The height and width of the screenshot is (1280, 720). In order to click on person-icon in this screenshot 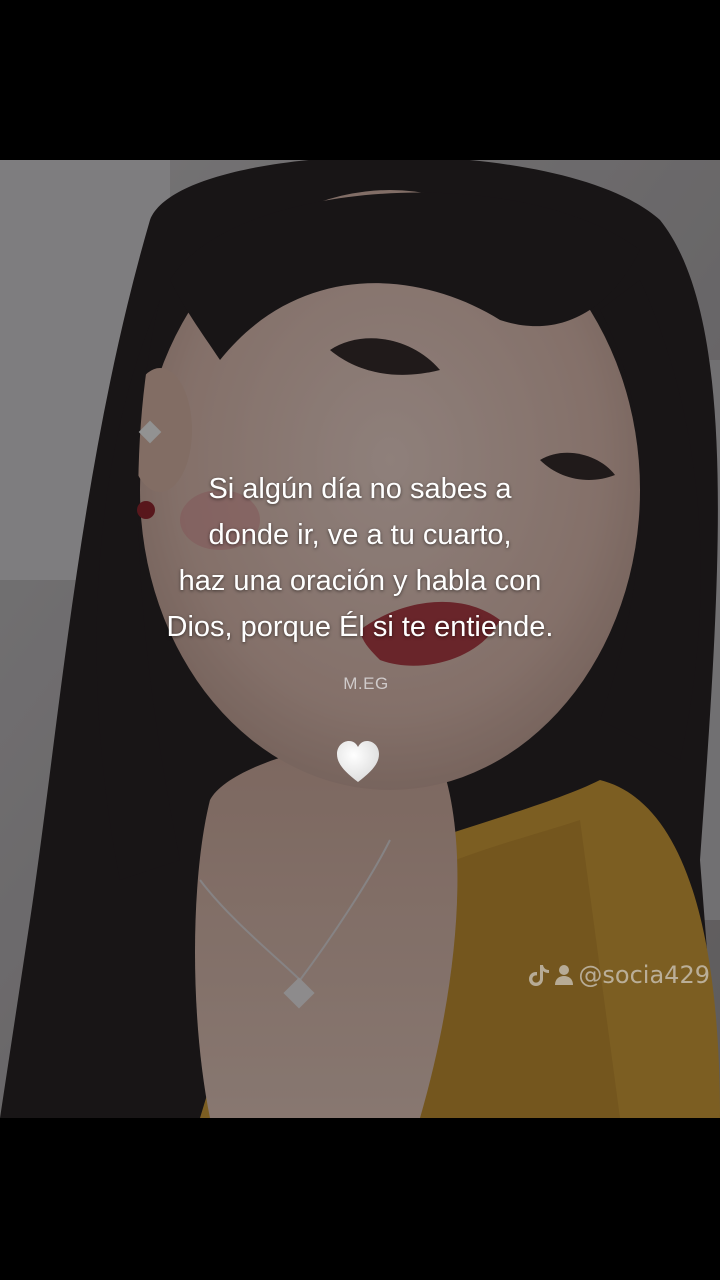, I will do `click(564, 975)`.